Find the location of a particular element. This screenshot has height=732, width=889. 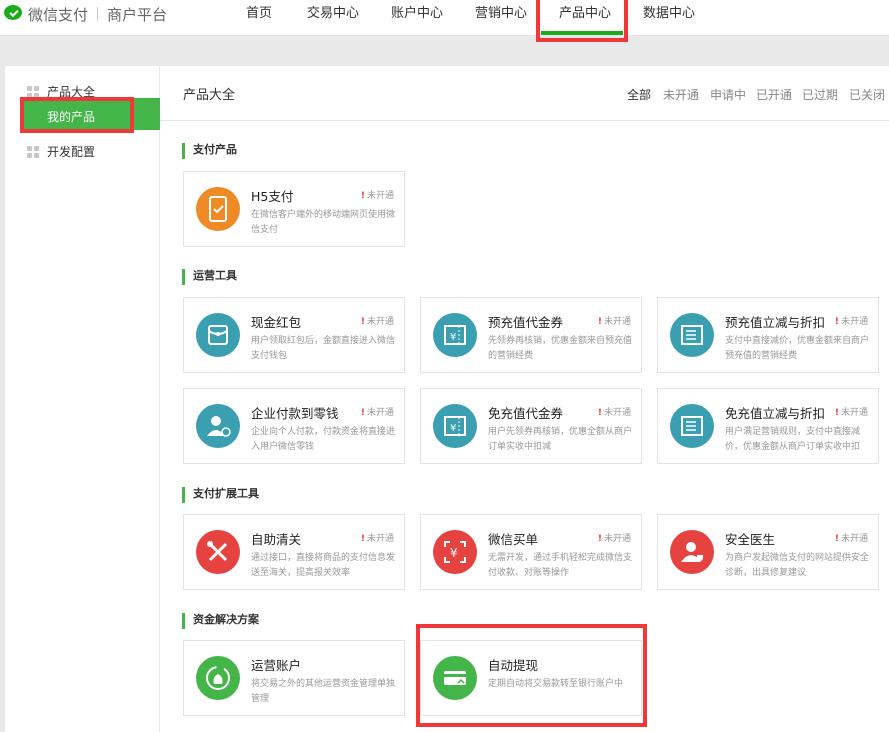

brand-divider is located at coordinates (98, 14).